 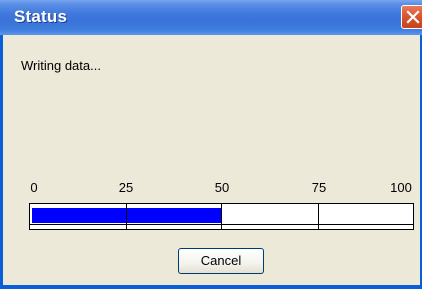 What do you see at coordinates (41, 16) in the screenshot?
I see `window-title: Status` at bounding box center [41, 16].